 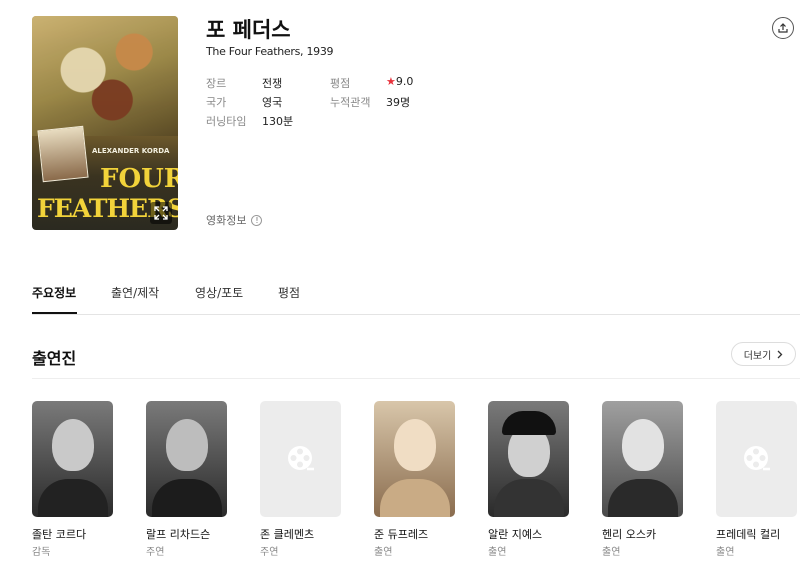 What do you see at coordinates (161, 213) in the screenshot?
I see `expand-icon` at bounding box center [161, 213].